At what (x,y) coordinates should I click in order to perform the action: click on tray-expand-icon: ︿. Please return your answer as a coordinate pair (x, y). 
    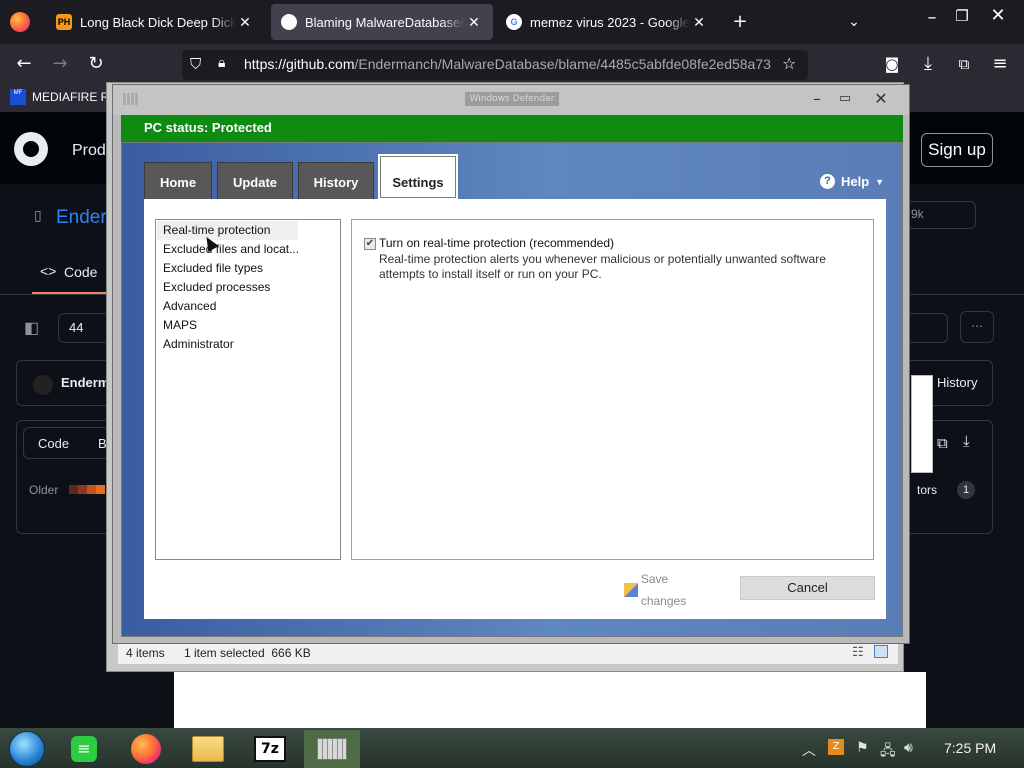
    Looking at the image, I should click on (809, 750).